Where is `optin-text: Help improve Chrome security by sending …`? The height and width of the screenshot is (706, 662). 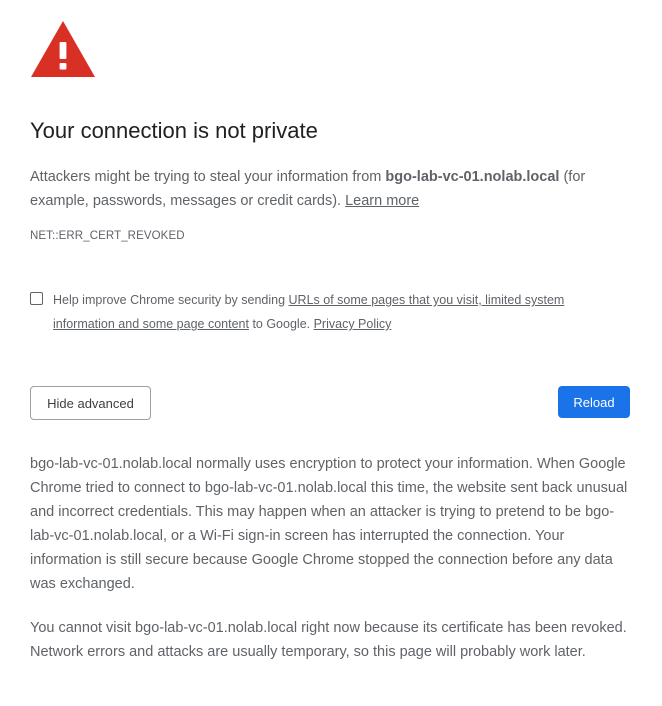 optin-text: Help improve Chrome security by sending … is located at coordinates (333, 312).